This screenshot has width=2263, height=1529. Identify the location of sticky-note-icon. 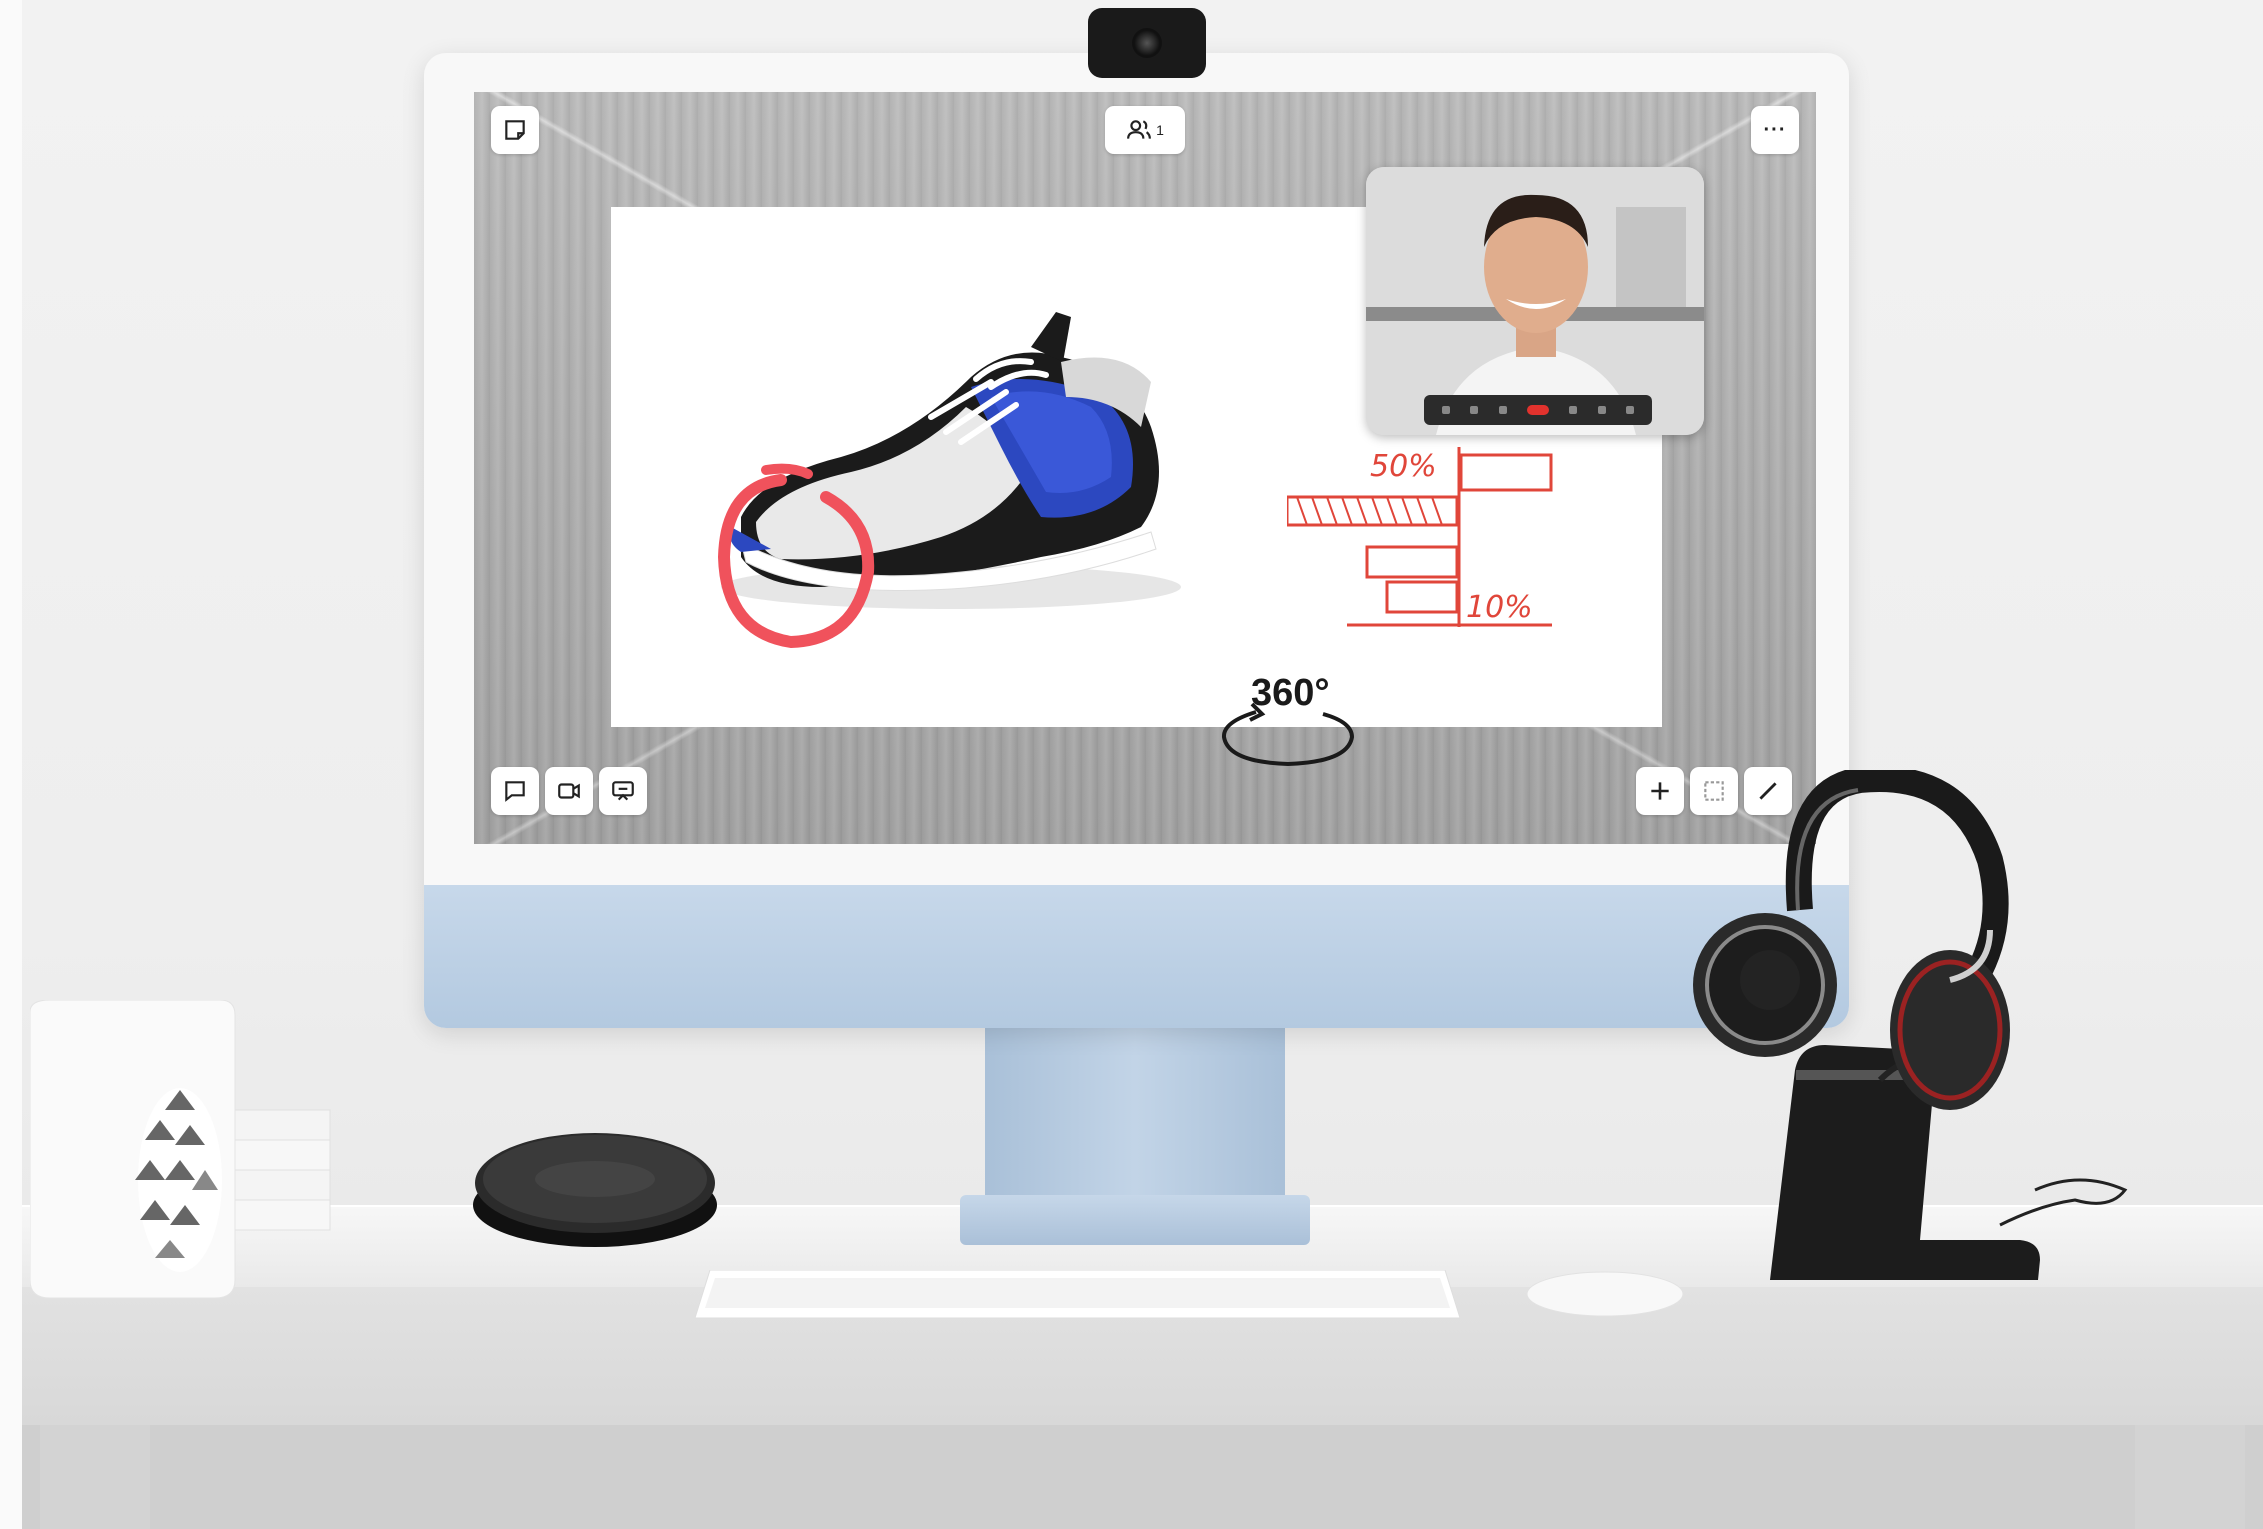
(515, 130).